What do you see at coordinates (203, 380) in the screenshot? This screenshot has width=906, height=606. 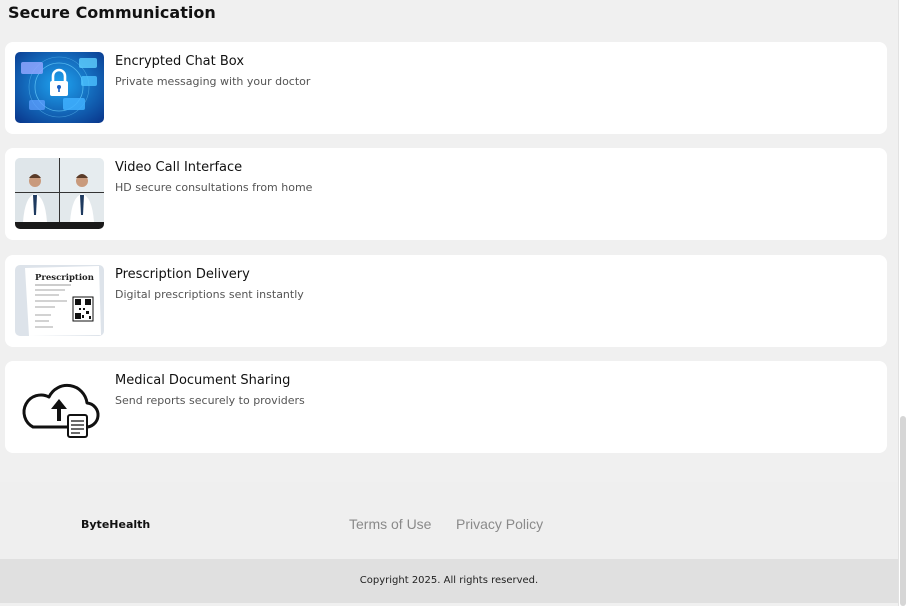 I see `card-title: Medical Document Sharing` at bounding box center [203, 380].